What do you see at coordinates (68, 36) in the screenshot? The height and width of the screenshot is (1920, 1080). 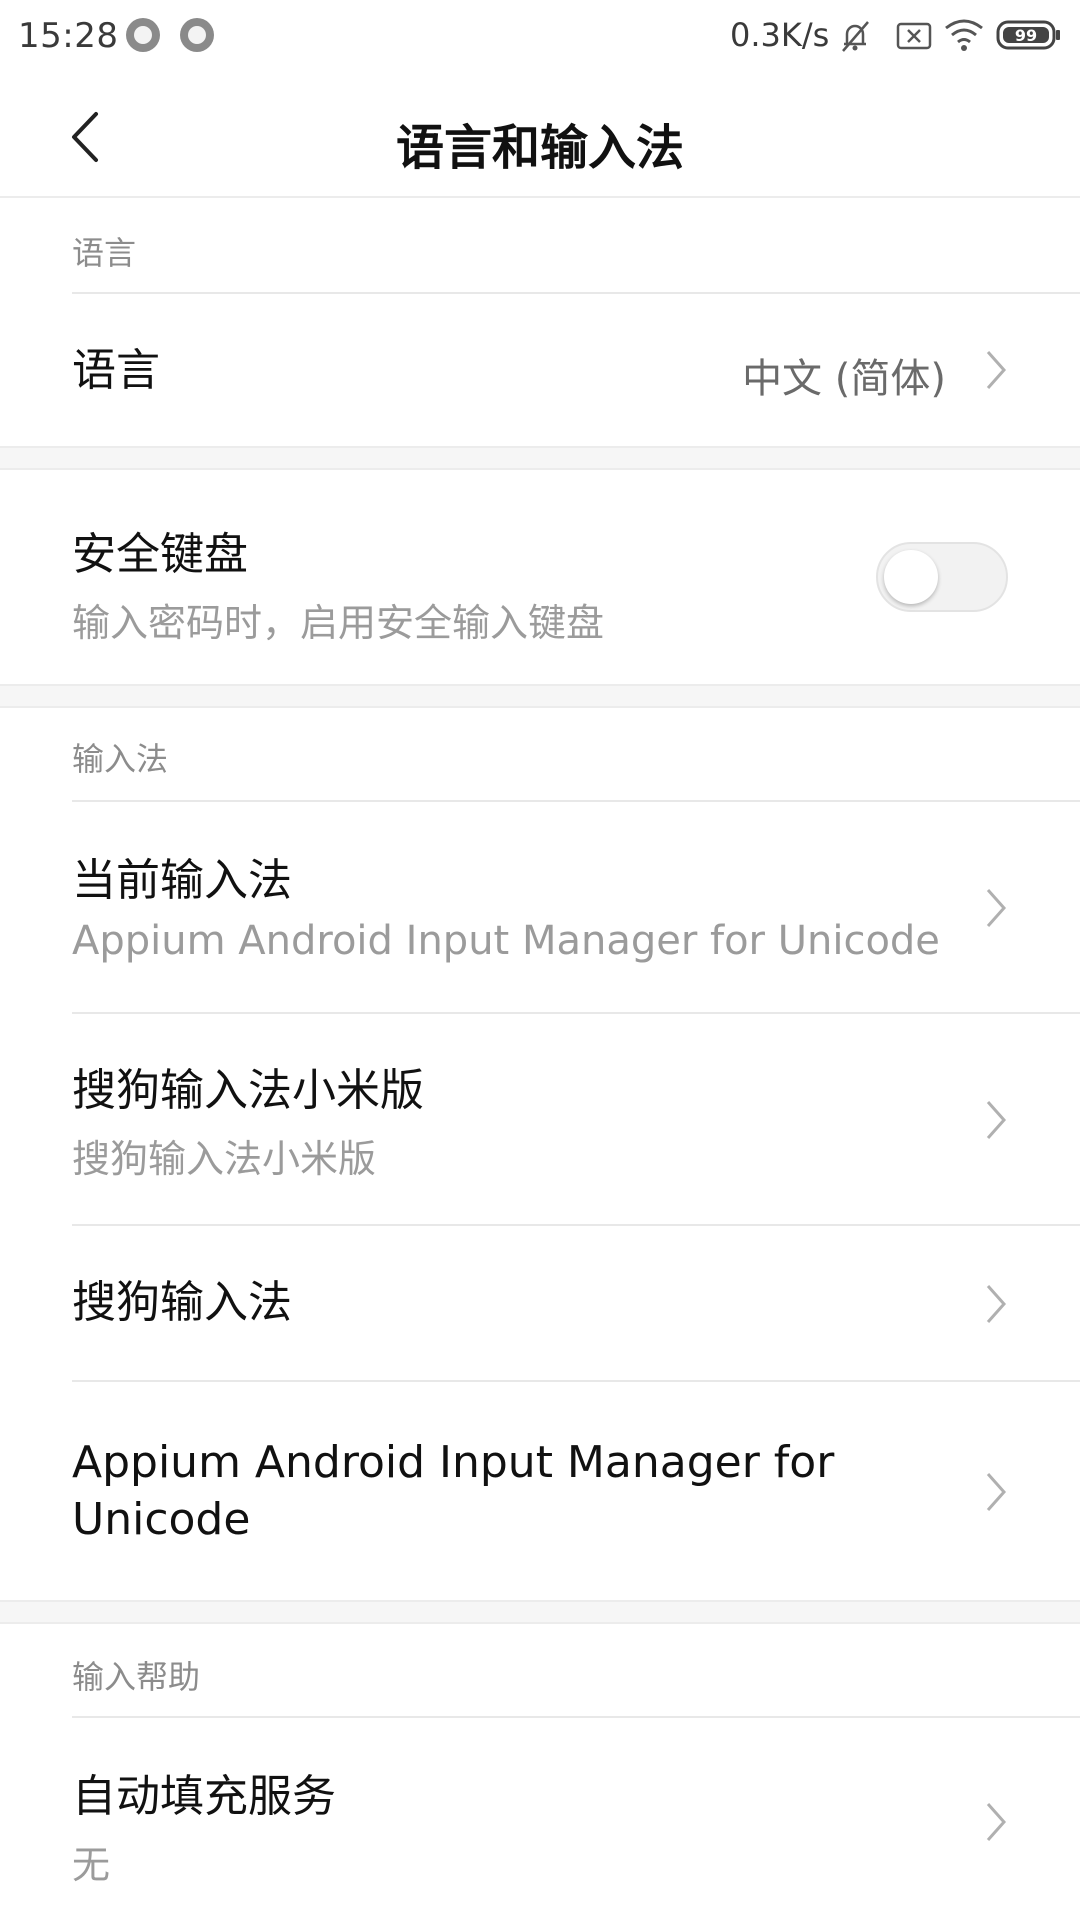 I see `status-time: 15:28` at bounding box center [68, 36].